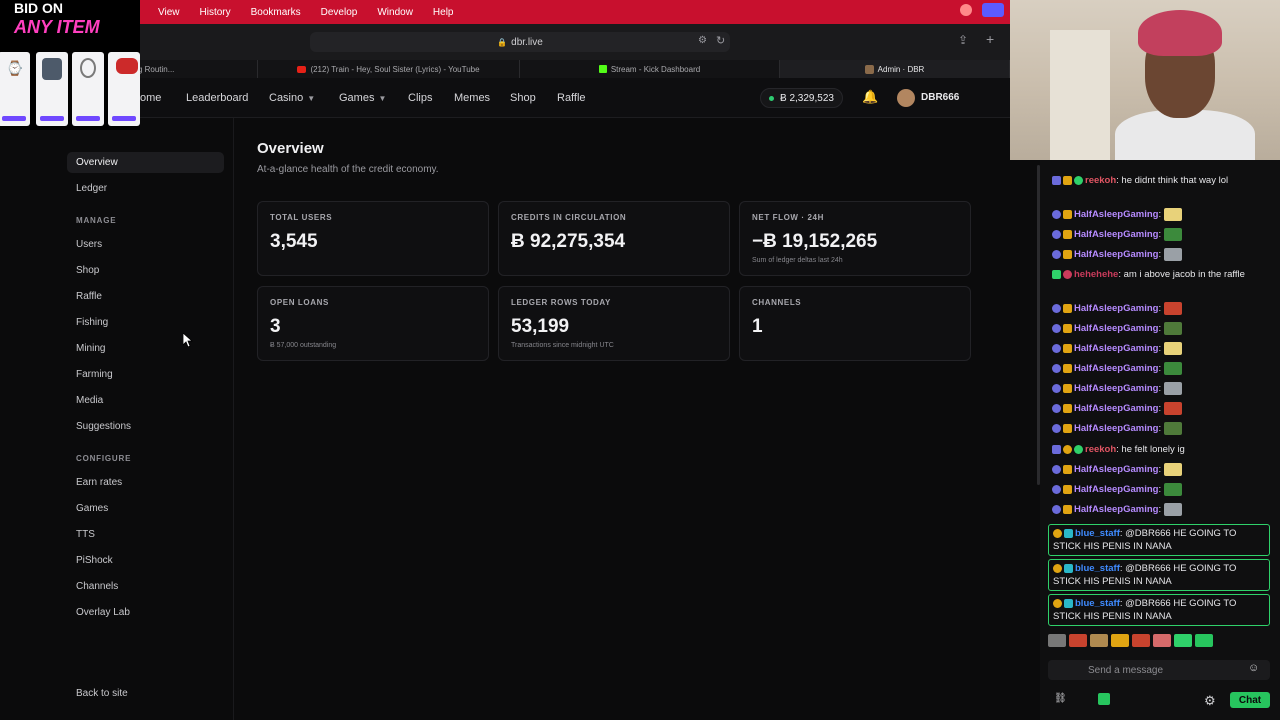  What do you see at coordinates (1096, 274) in the screenshot?
I see `chat-username: hehehehe` at bounding box center [1096, 274].